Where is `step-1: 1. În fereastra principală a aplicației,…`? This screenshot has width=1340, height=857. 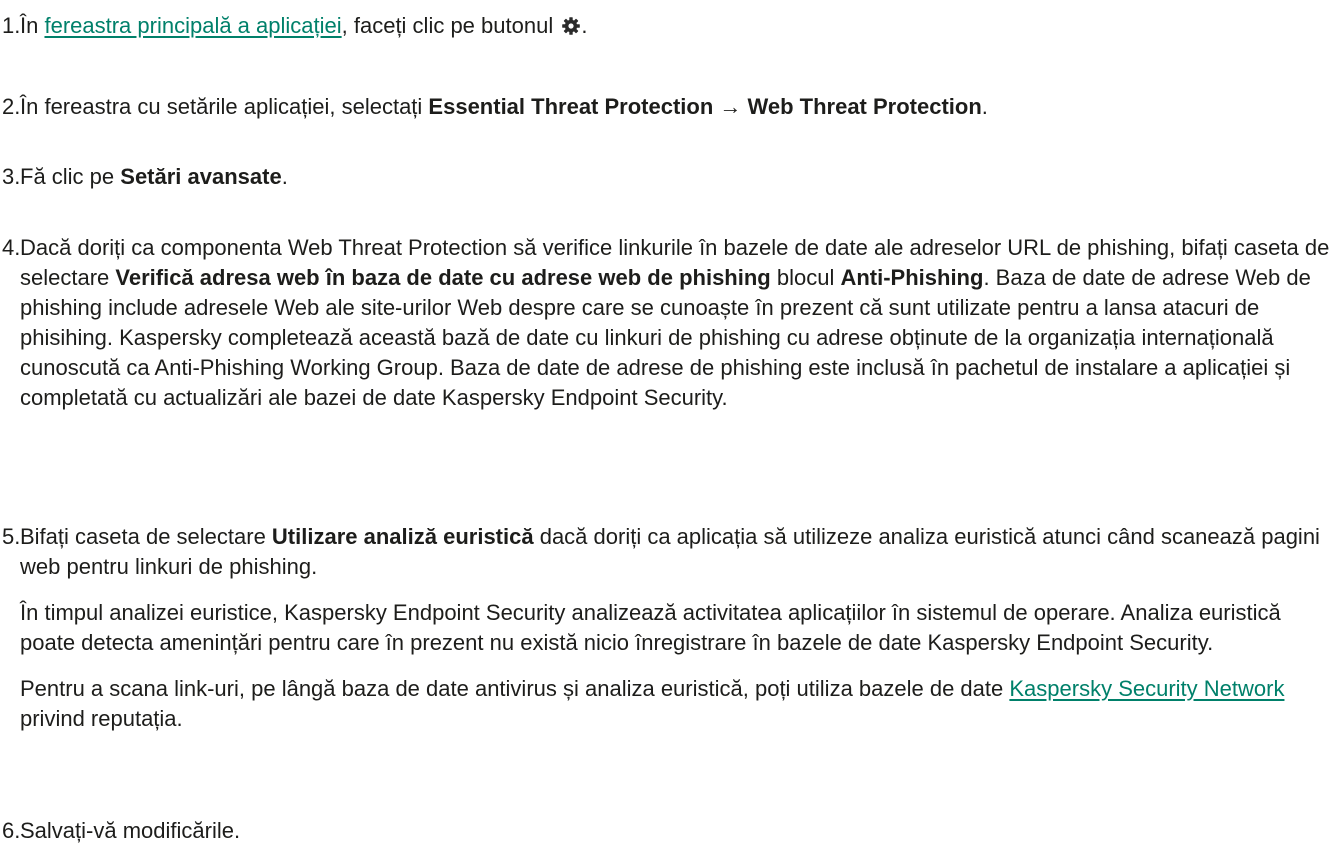
step-1: 1. În fereastra principală a aplicației,… is located at coordinates (667, 26).